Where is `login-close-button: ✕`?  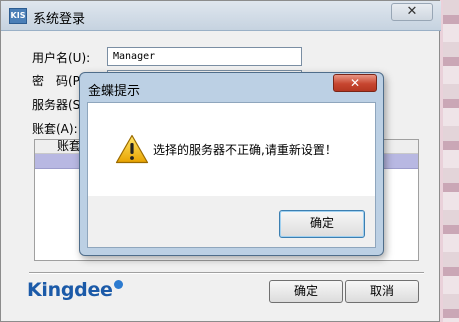 login-close-button: ✕ is located at coordinates (412, 12).